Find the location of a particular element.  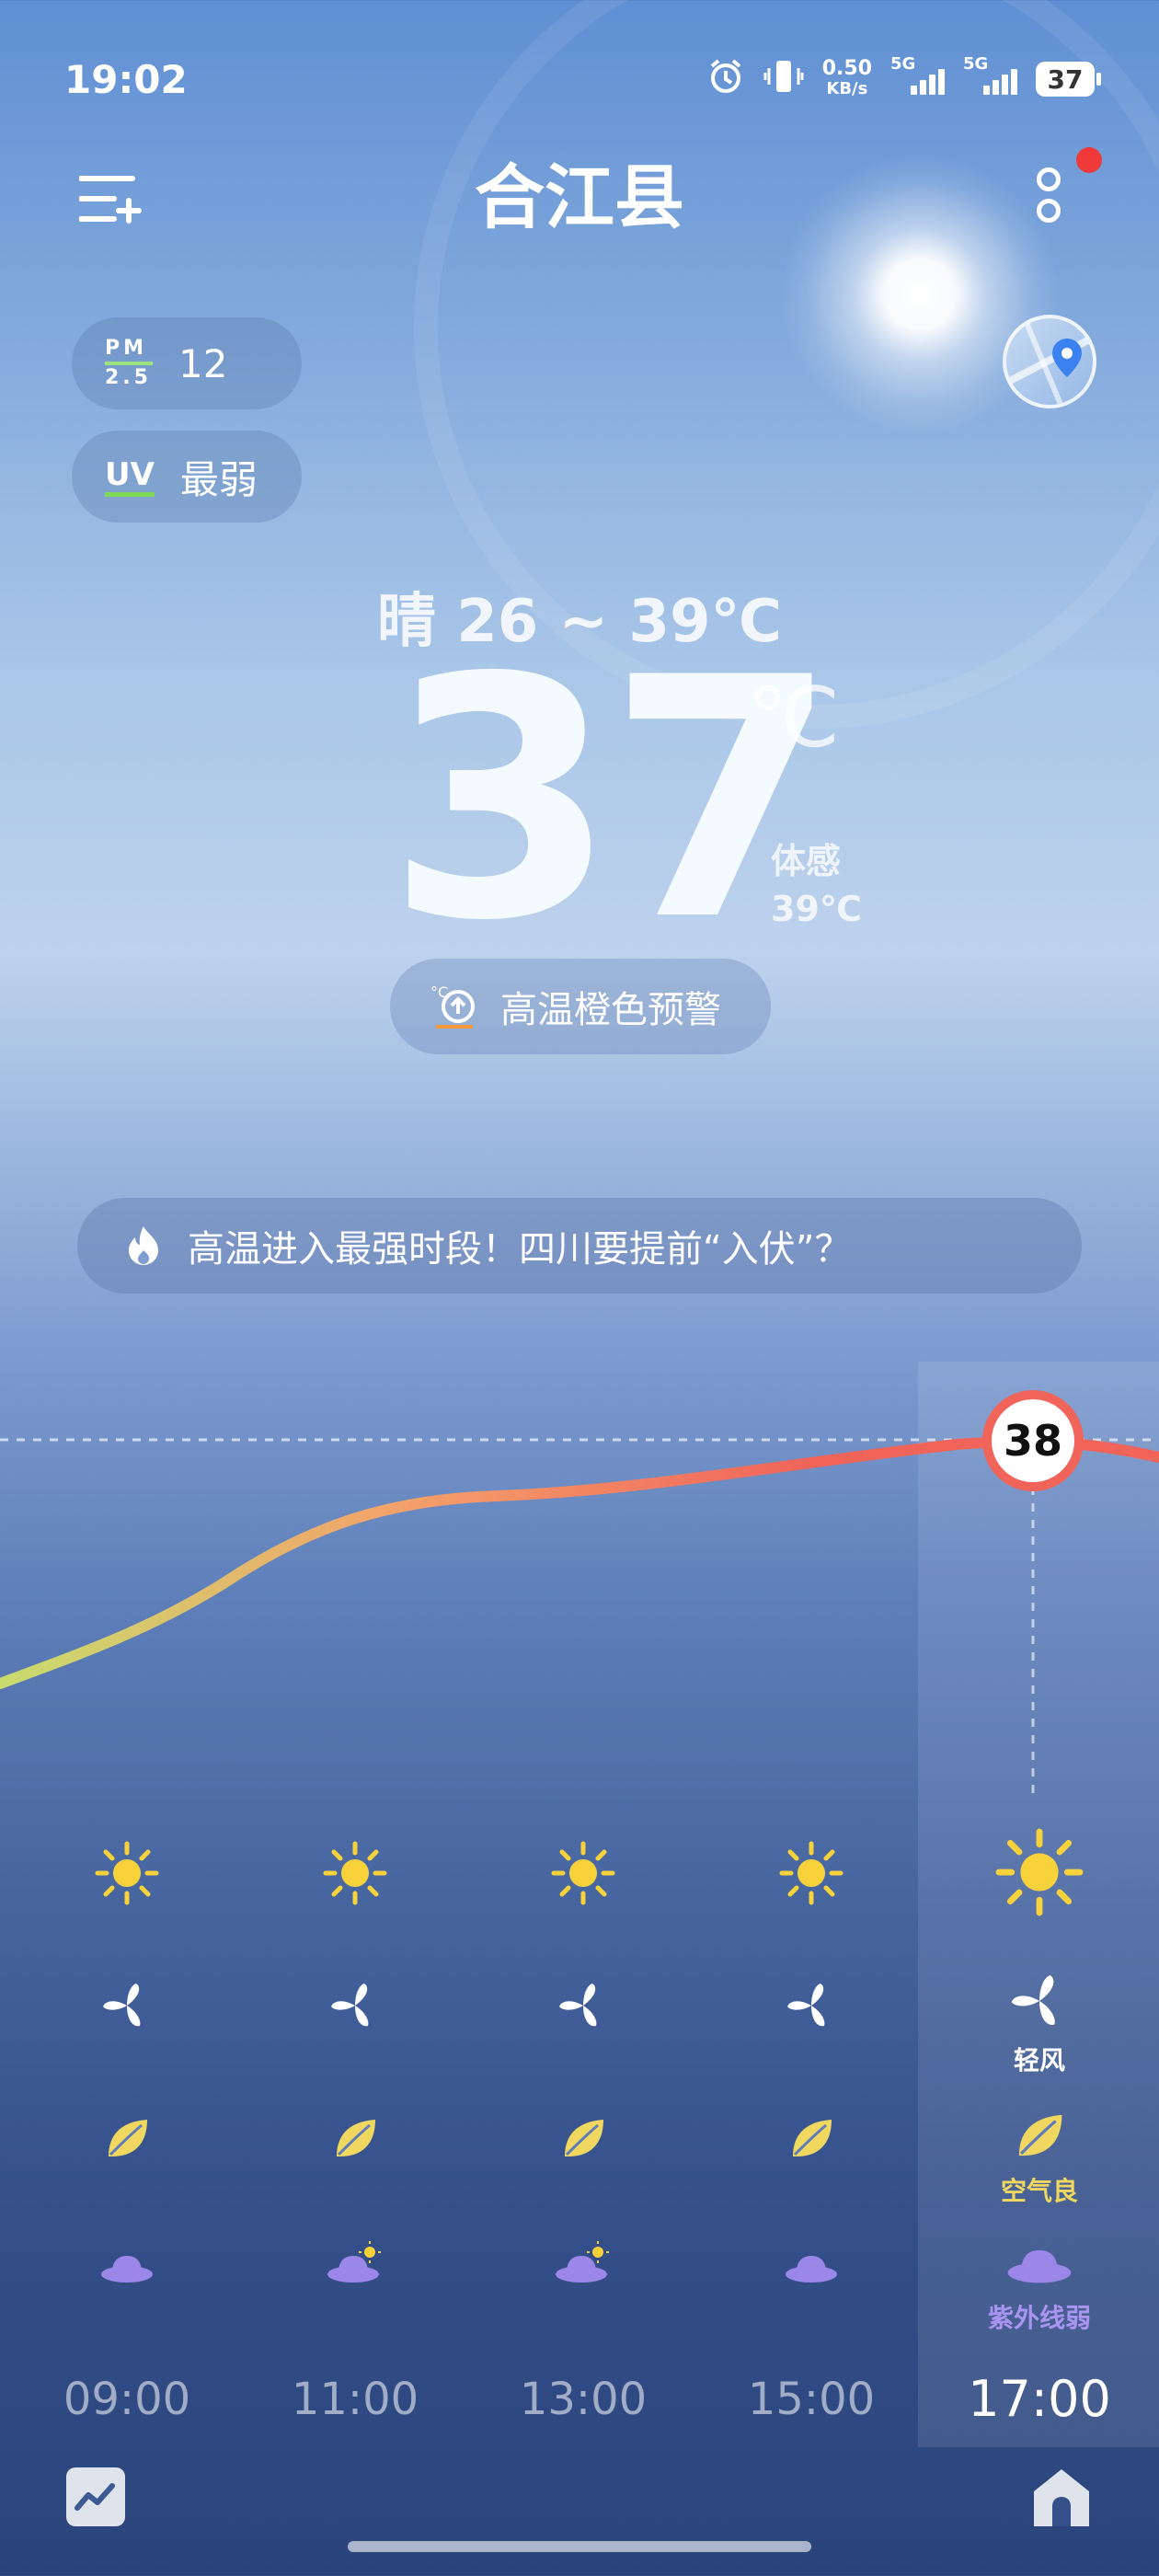

gesture-home-indicator is located at coordinates (579, 2546).